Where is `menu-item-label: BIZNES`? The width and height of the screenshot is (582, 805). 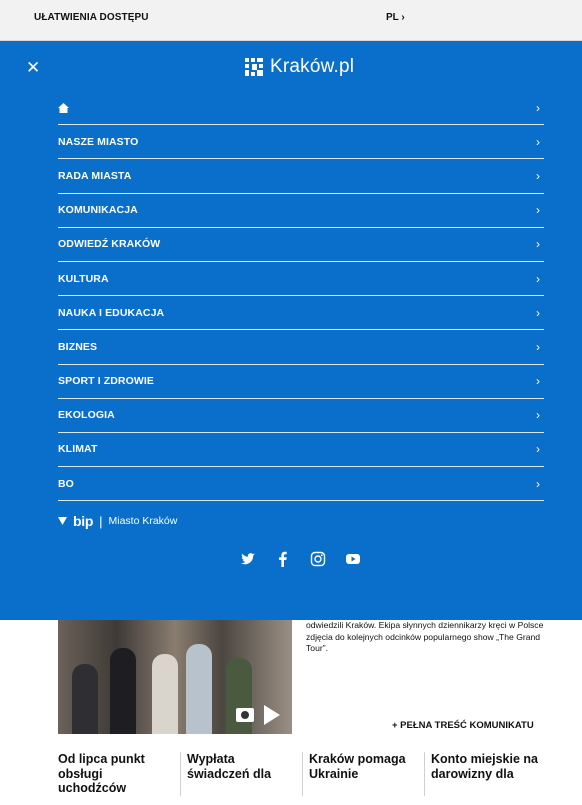 menu-item-label: BIZNES is located at coordinates (78, 346).